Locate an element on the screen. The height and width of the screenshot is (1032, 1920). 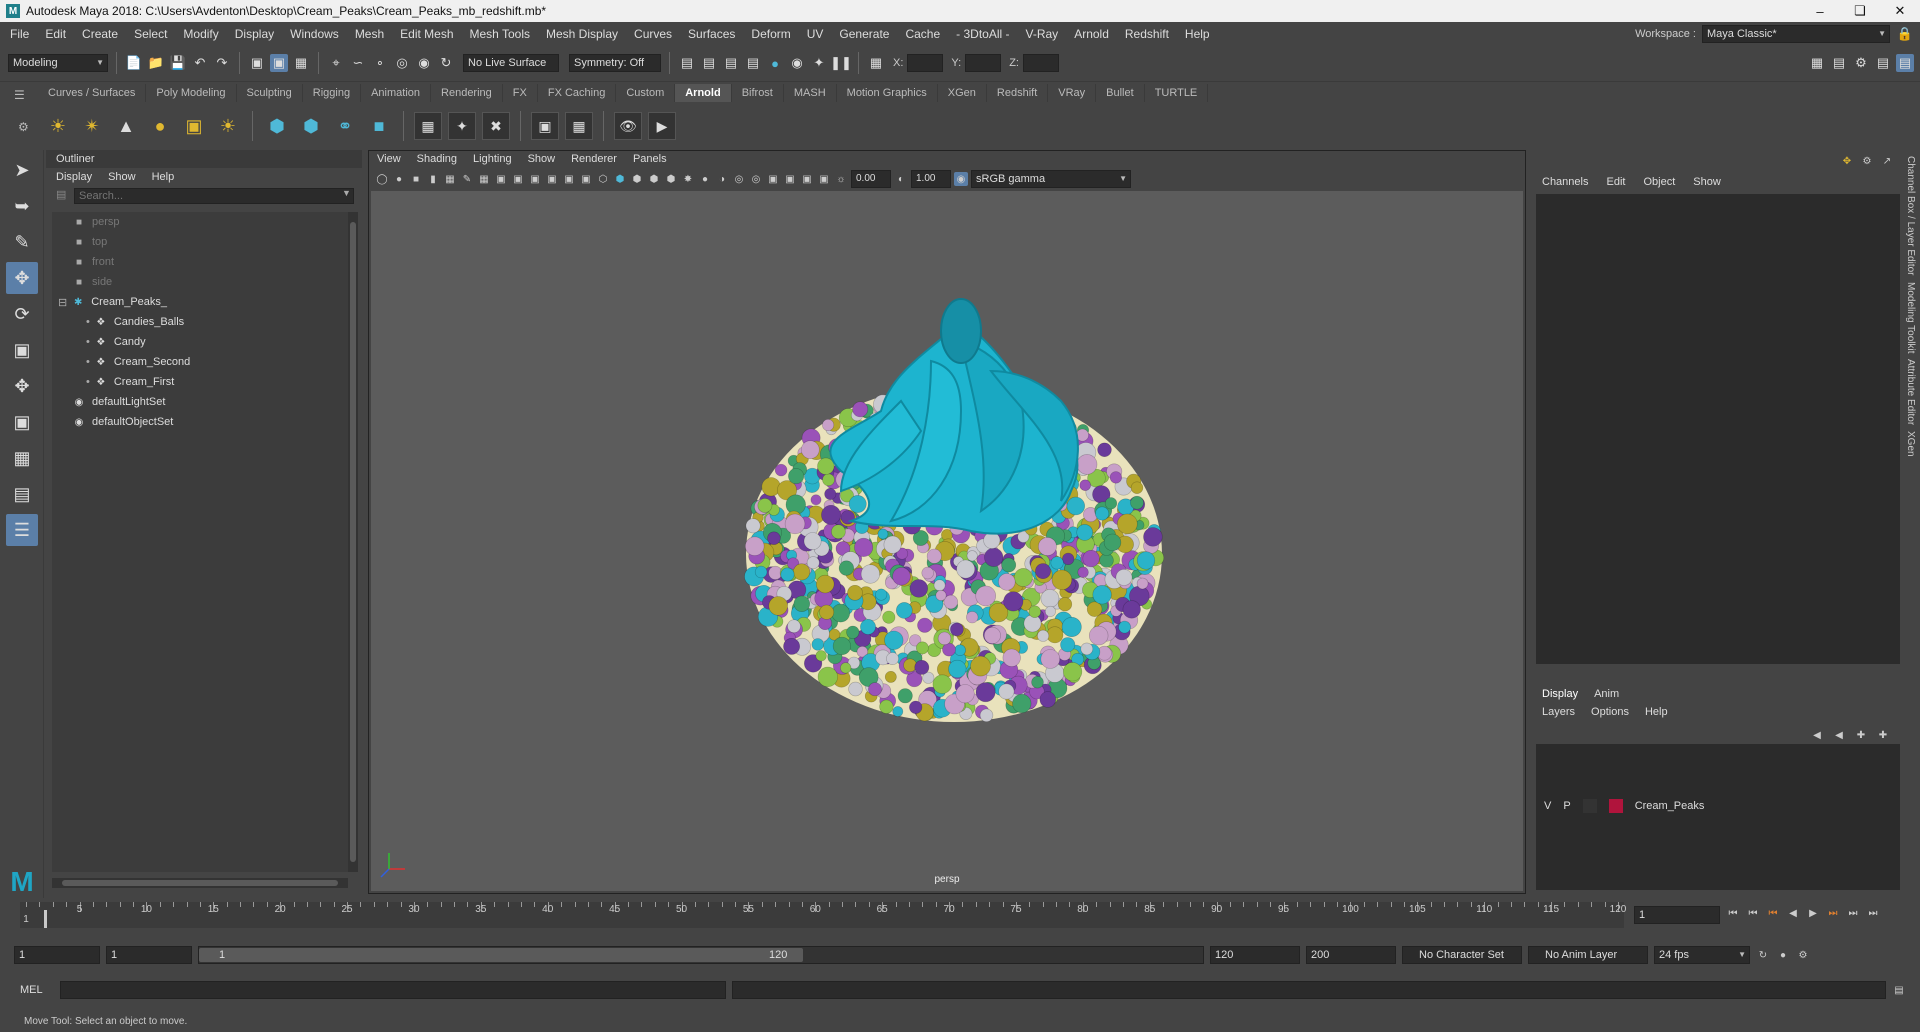
snap-rotate-icon: ↻ is located at coordinates (446, 63).